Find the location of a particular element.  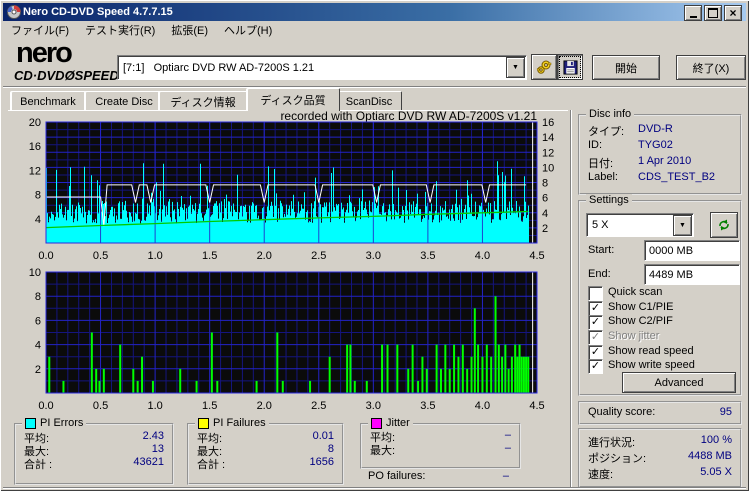

disc-info-title: Disc info is located at coordinates (610, 114).